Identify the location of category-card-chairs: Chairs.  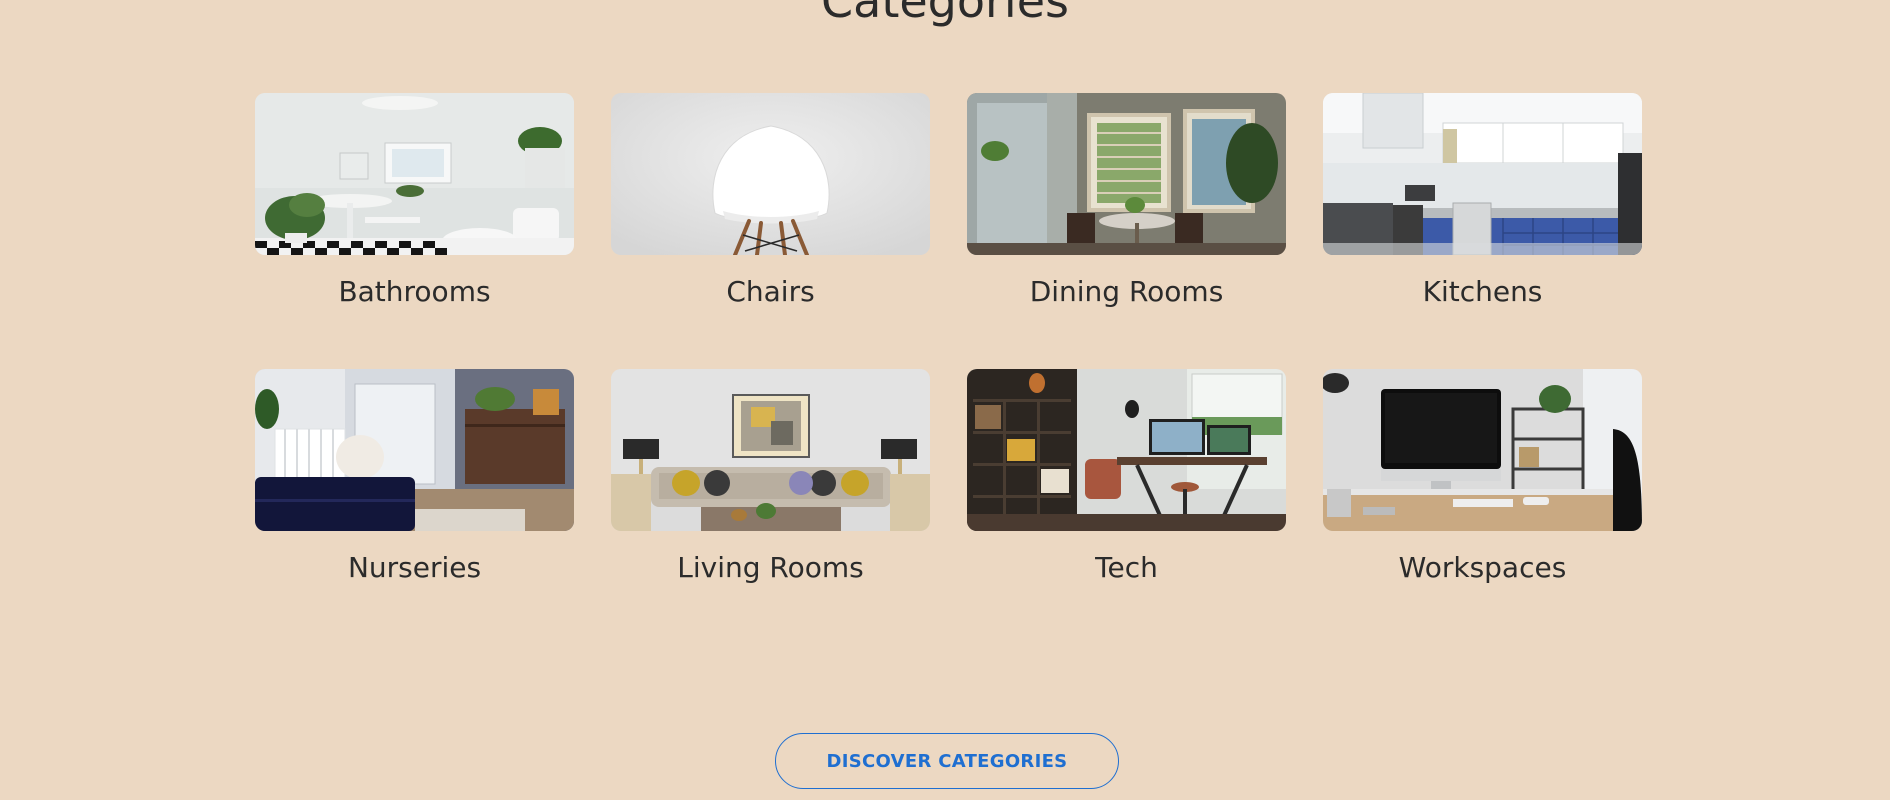
(770, 201).